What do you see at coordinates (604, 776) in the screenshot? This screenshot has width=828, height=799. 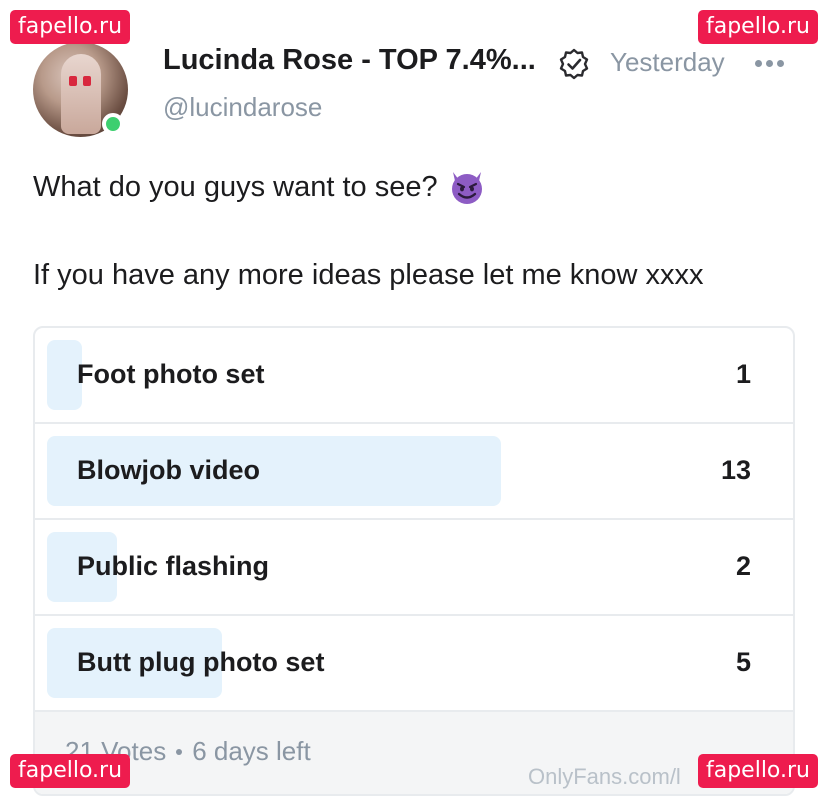 I see `site-watermark: OnlyFans.com/l` at bounding box center [604, 776].